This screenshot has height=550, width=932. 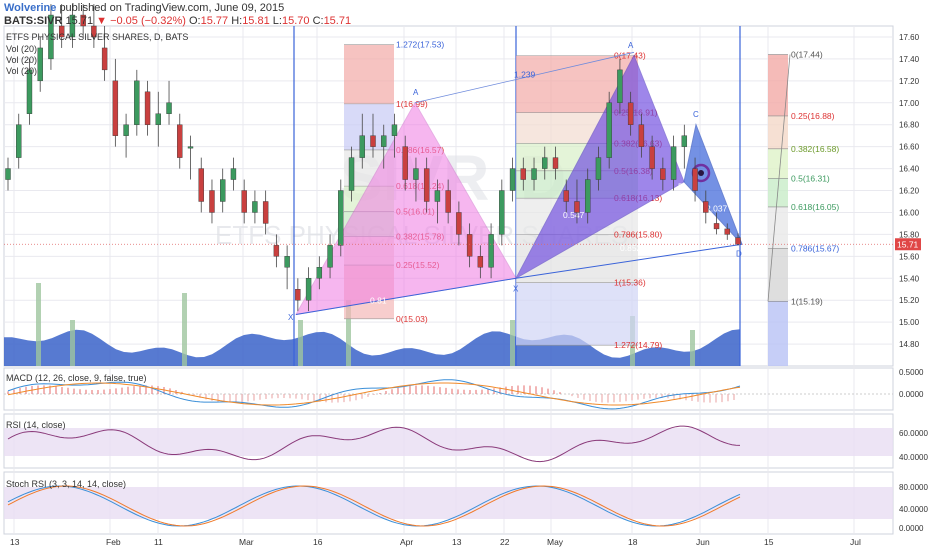 What do you see at coordinates (79, 21) in the screenshot?
I see `last-price: 15.71` at bounding box center [79, 21].